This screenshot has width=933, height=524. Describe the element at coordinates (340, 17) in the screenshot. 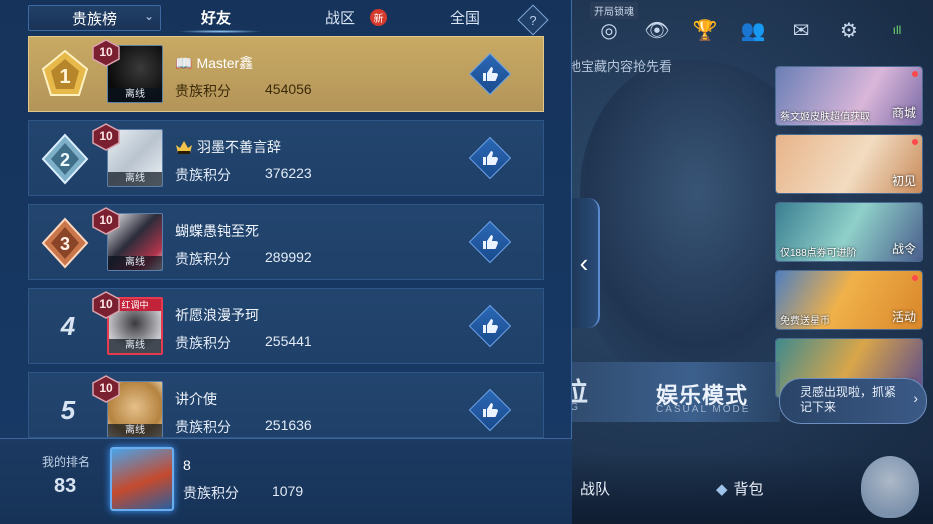

I see `tab-region: 战区` at that location.